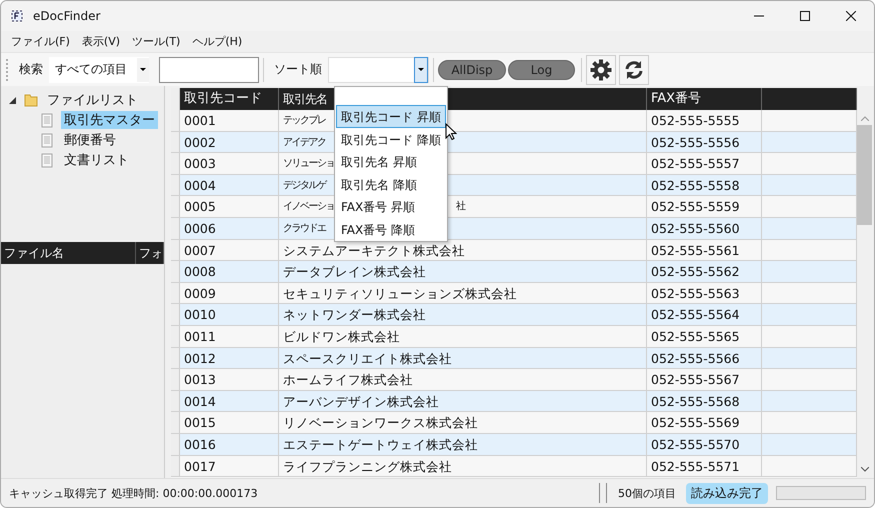 The height and width of the screenshot is (508, 875). What do you see at coordinates (229, 379) in the screenshot?
I see `table-cell: 0013` at bounding box center [229, 379].